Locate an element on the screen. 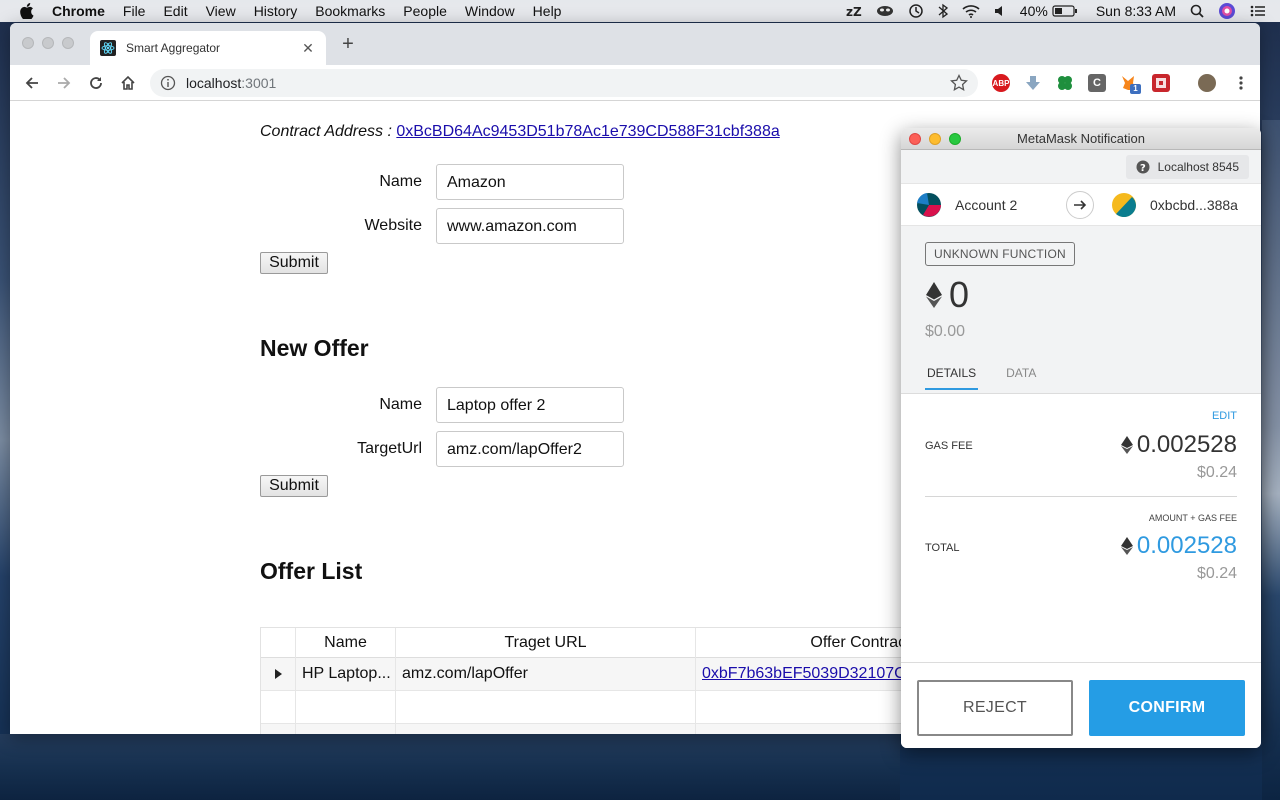 This screenshot has width=1280, height=800. detail-tabs: DETAILS DATA is located at coordinates (994, 378).